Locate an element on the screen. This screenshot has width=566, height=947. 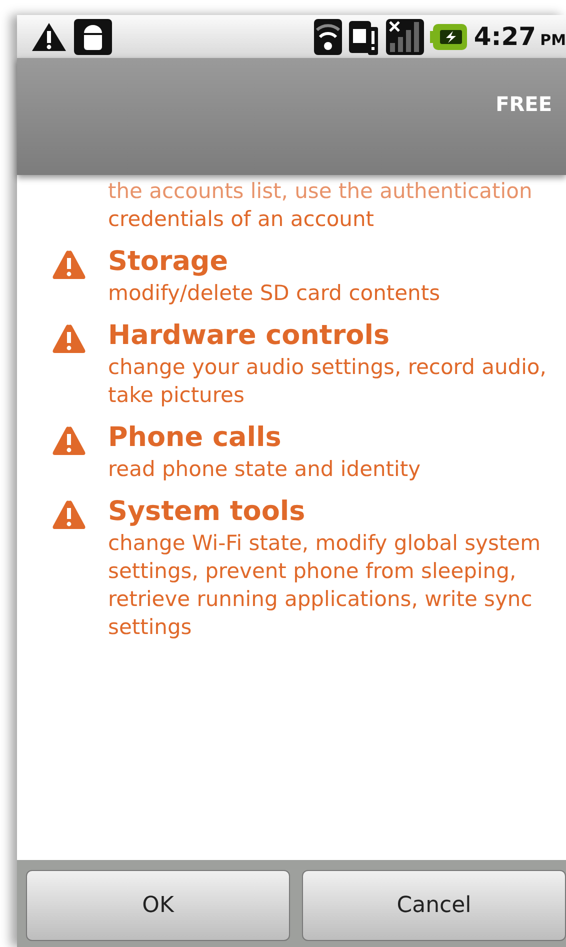
permission-description: change Wi-Fi state, modify global system settings, prevent phone from sleeping, retrieve running applications, write sync settings is located at coordinates (325, 585).